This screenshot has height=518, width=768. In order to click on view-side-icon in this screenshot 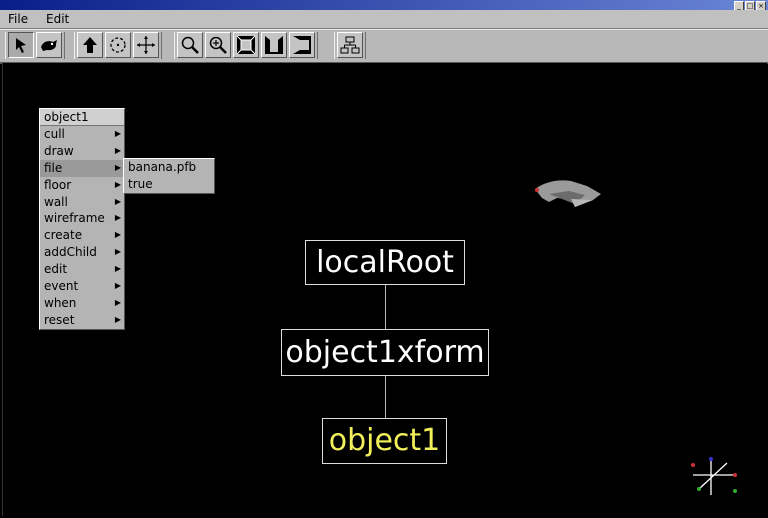, I will do `click(302, 45)`.